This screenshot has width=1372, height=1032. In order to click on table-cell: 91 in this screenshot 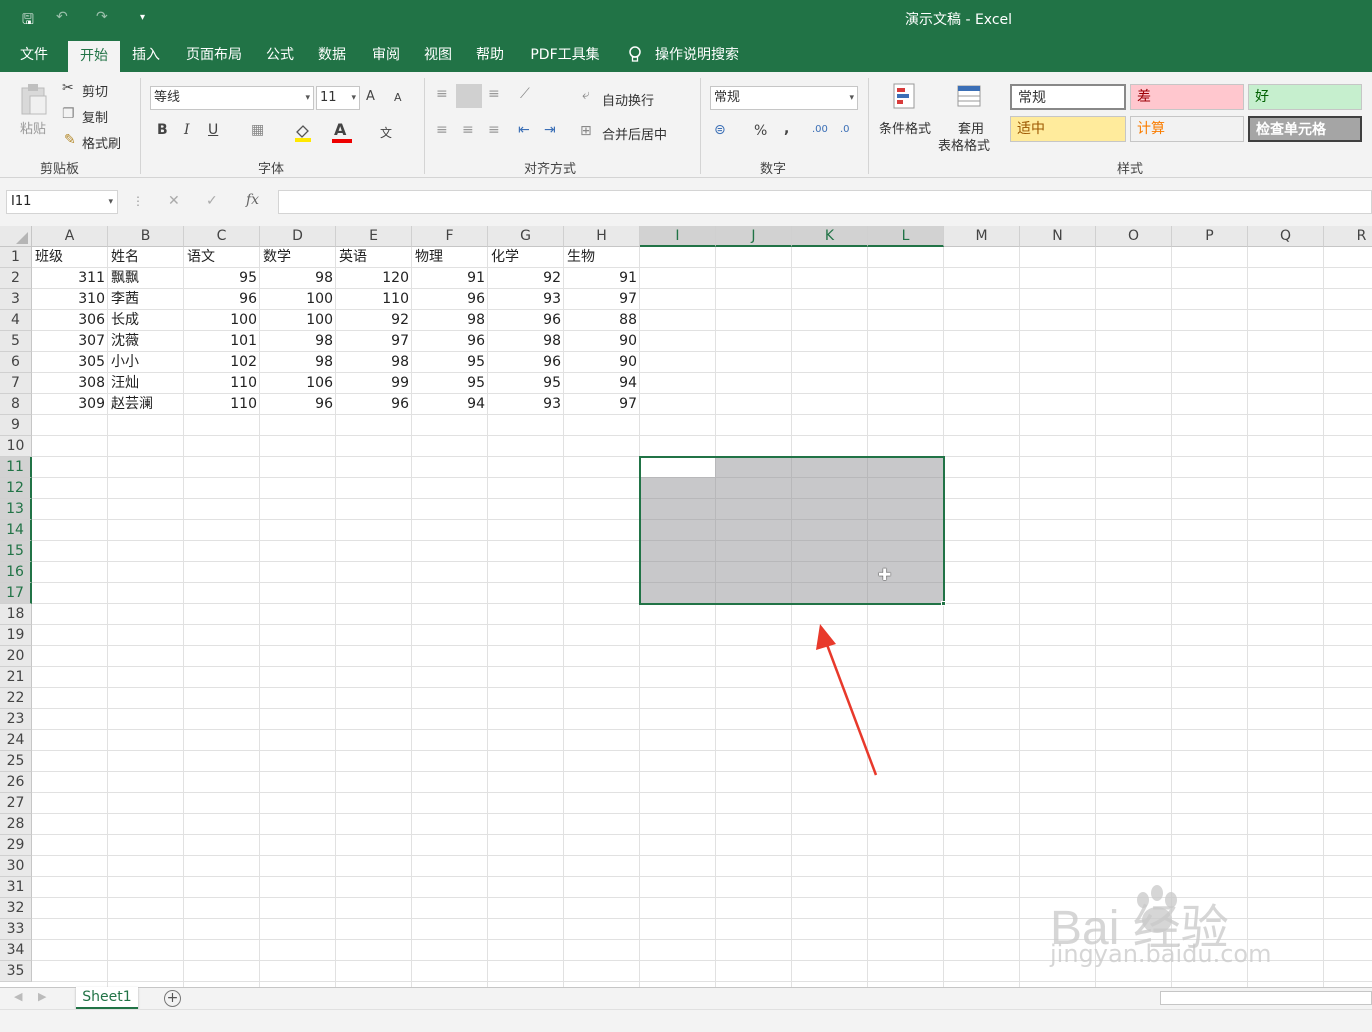, I will do `click(602, 278)`.